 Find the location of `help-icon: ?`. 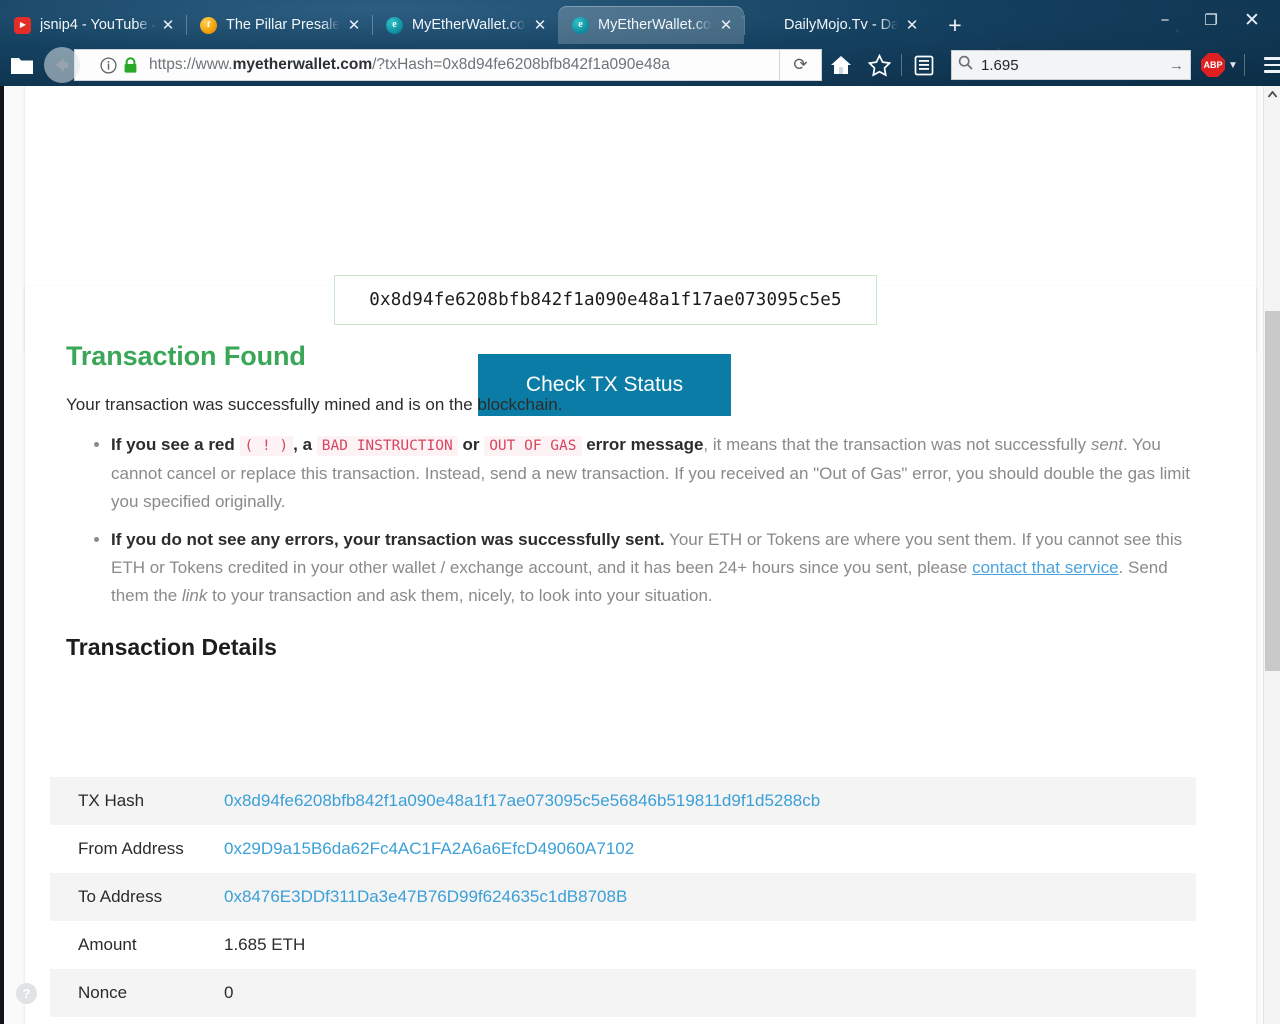

help-icon: ? is located at coordinates (26, 993).